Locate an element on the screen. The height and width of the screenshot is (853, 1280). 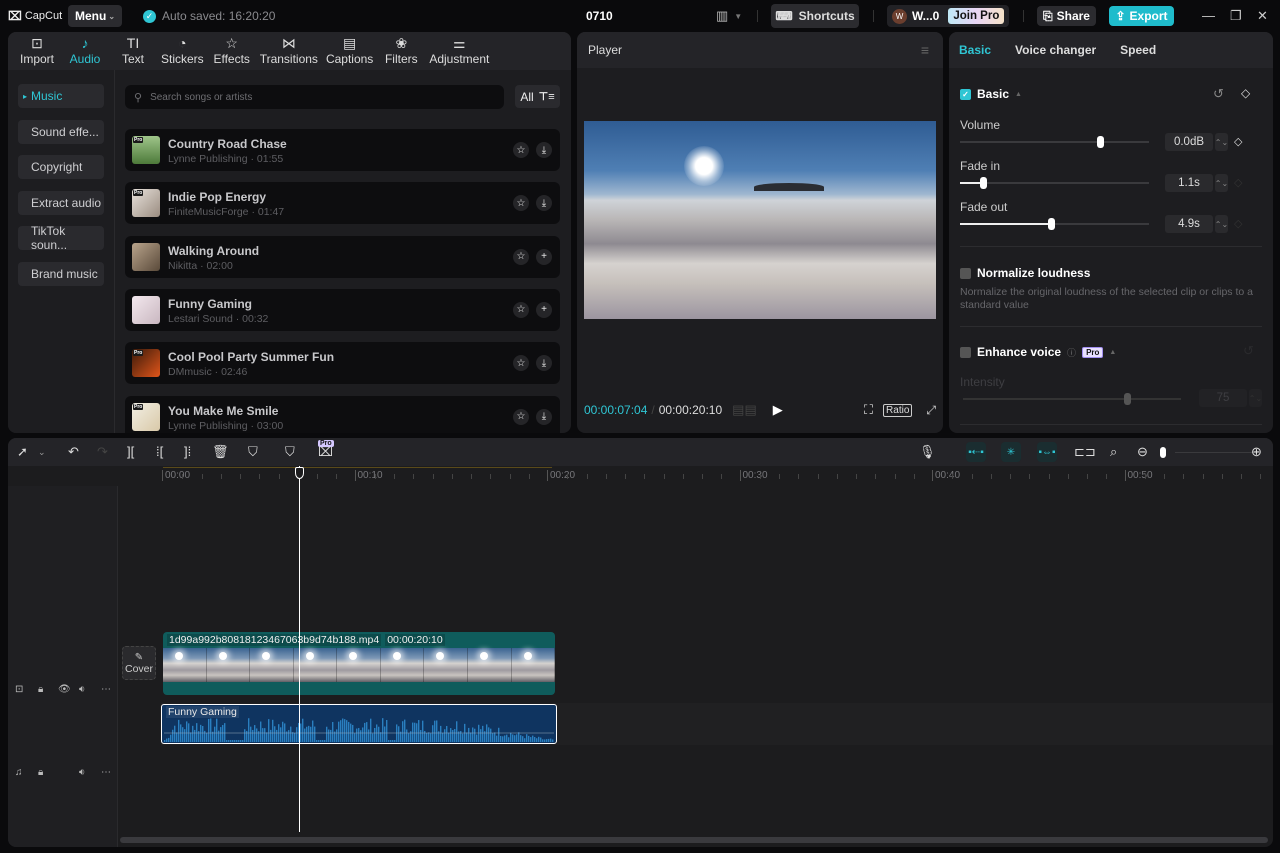
song-search: ⚲ is located at coordinates (314, 97).